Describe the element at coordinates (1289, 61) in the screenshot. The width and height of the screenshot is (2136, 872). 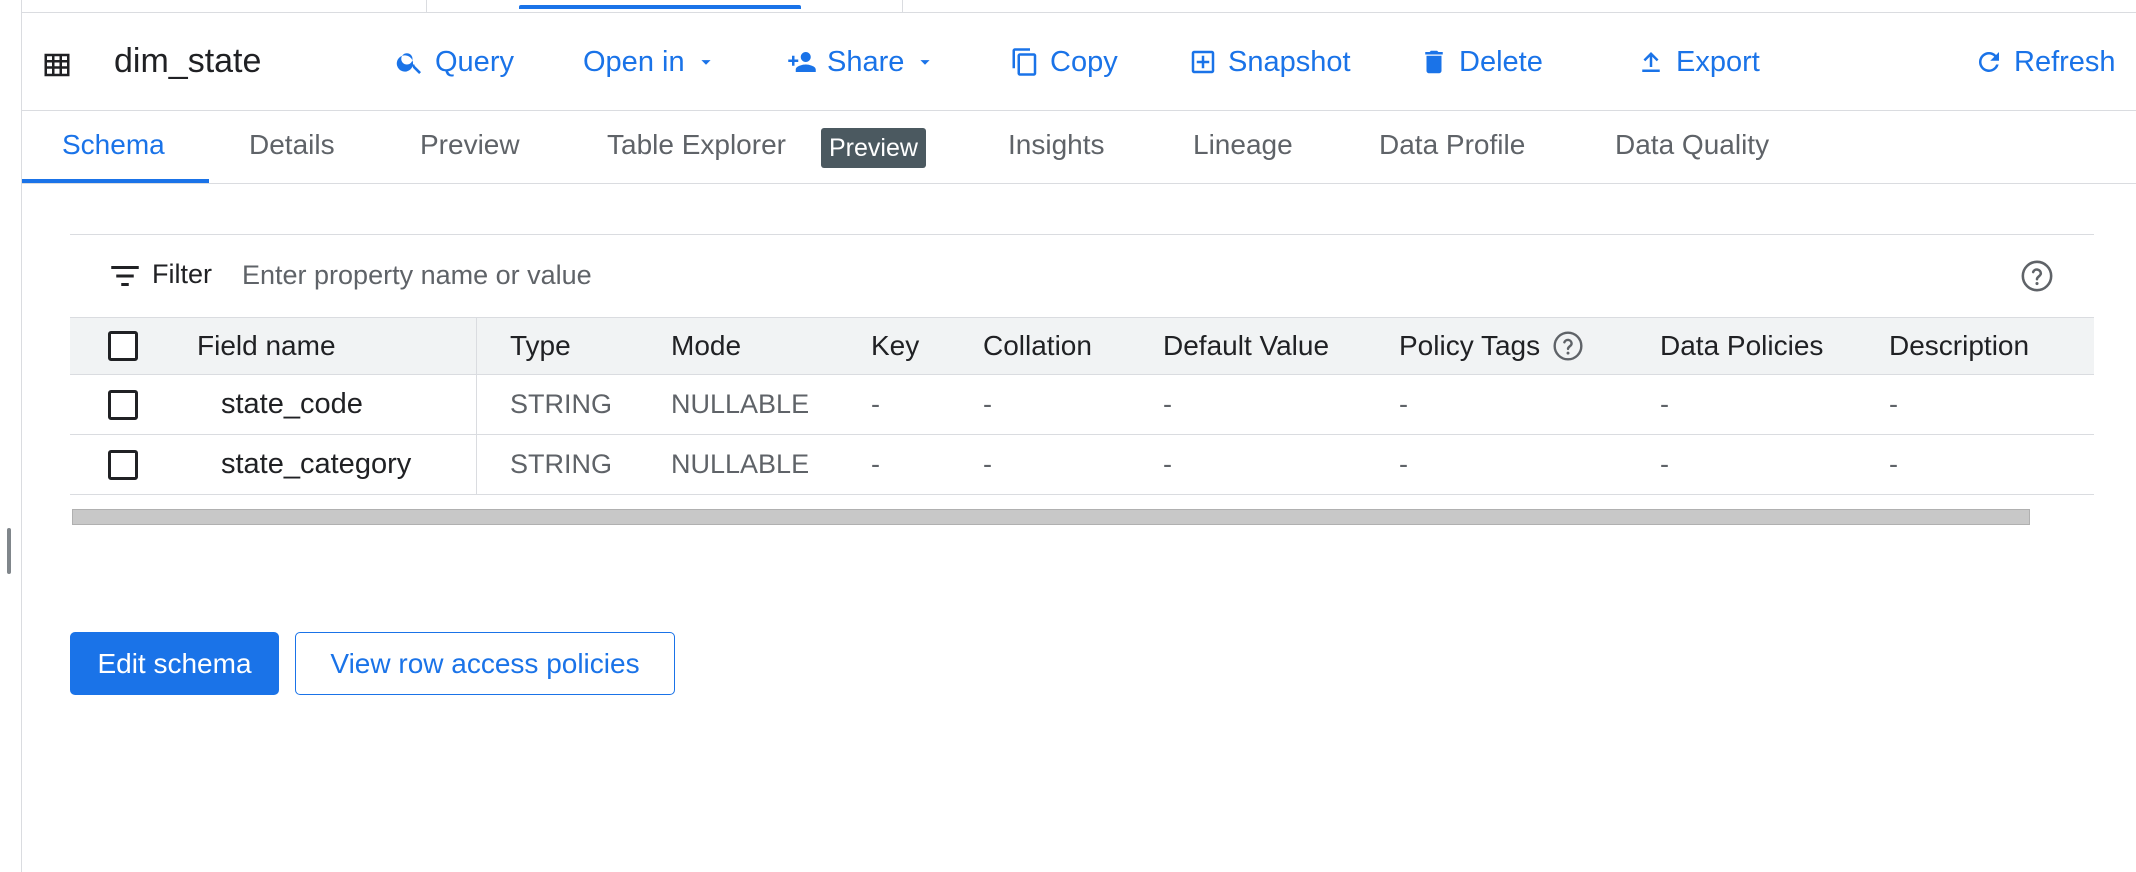
I see `snapshot-label: Snapshot` at that location.